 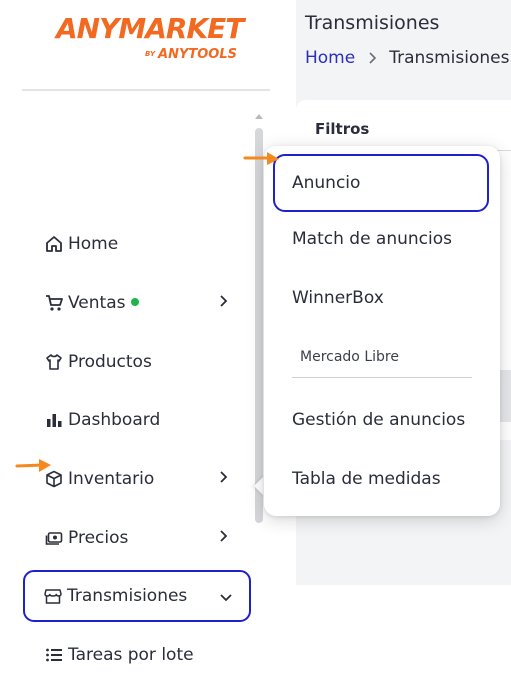 I want to click on sidebar-divider, so click(x=146, y=90).